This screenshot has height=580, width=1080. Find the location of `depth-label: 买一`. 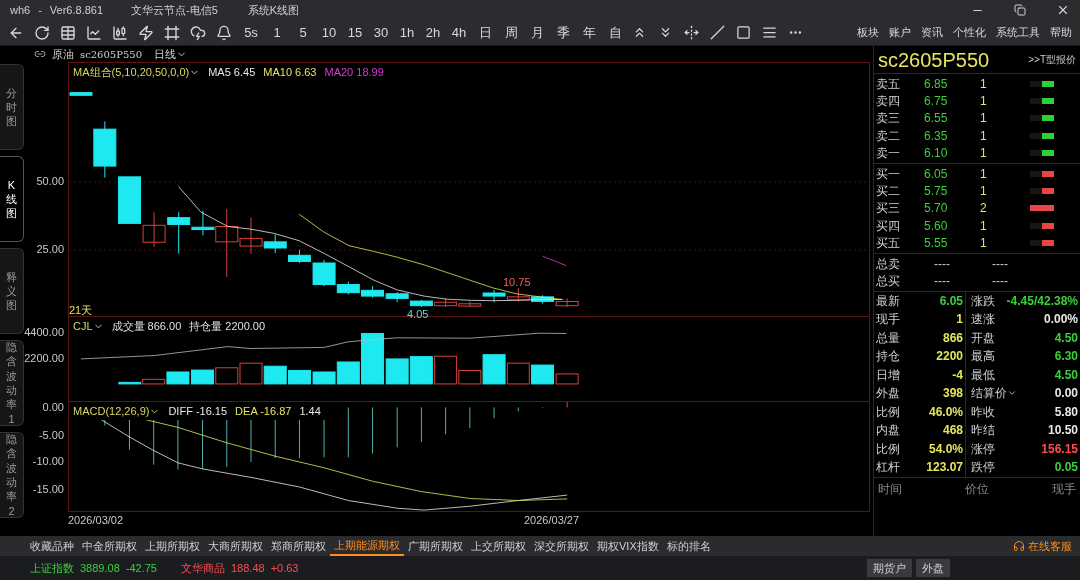

depth-label: 买一 is located at coordinates (888, 174).